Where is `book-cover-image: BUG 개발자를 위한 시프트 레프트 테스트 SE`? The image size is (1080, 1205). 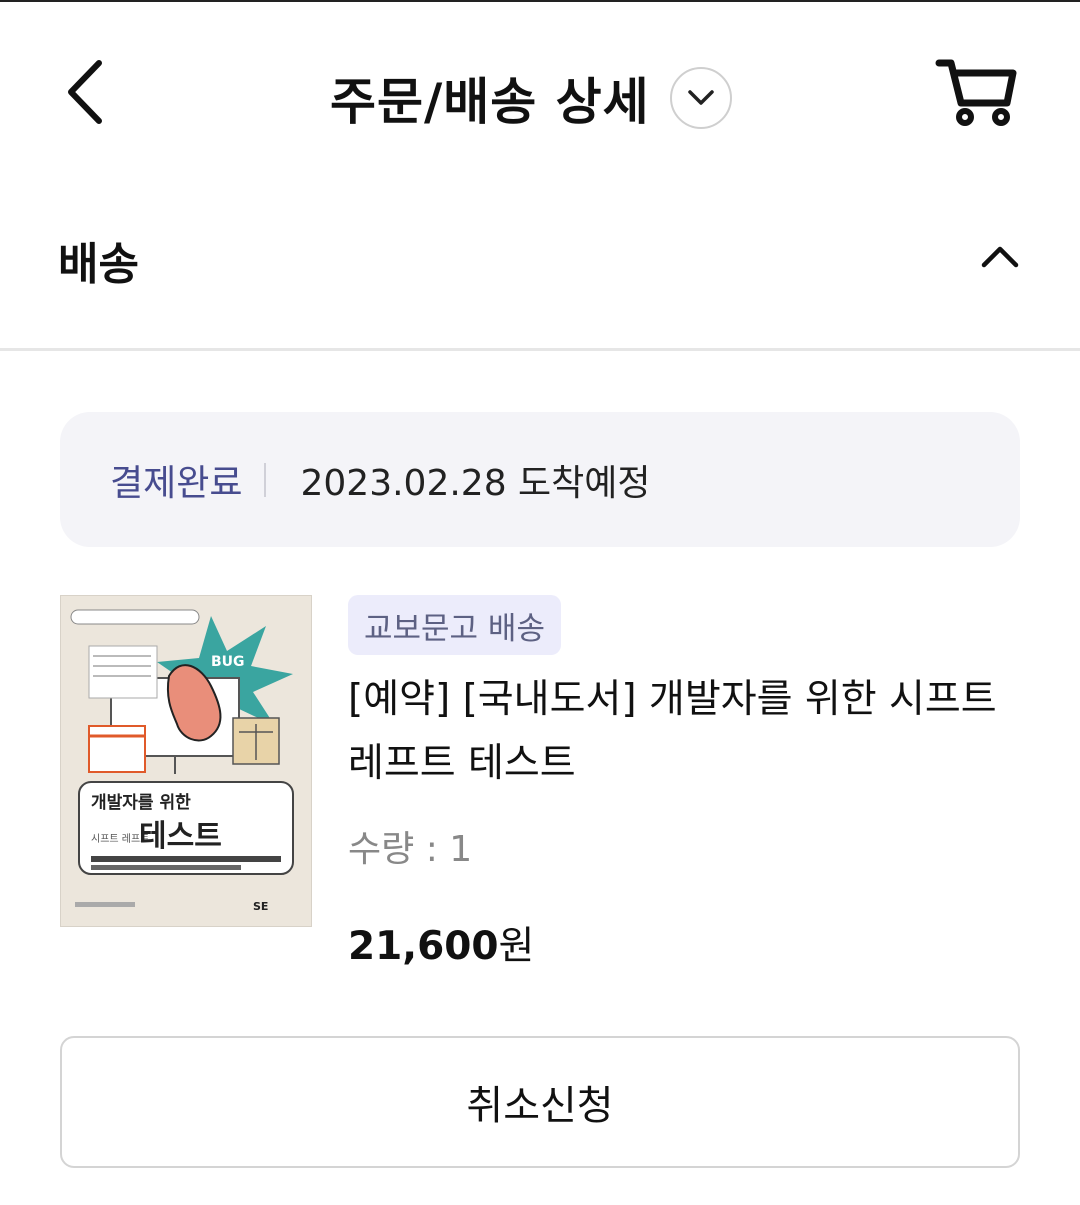
book-cover-image: BUG 개발자를 위한 시프트 레프트 테스트 SE is located at coordinates (186, 761).